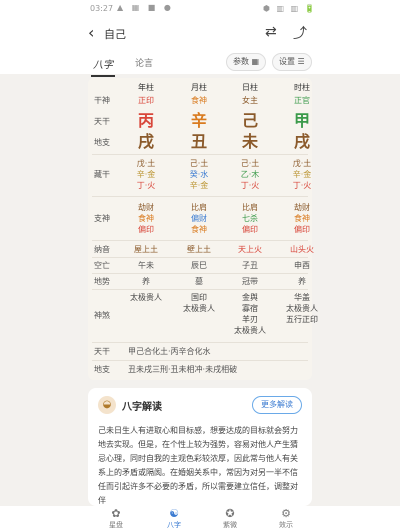 The height and width of the screenshot is (532, 400). Describe the element at coordinates (250, 297) in the screenshot. I see `shensha-item: 金舆` at that location.